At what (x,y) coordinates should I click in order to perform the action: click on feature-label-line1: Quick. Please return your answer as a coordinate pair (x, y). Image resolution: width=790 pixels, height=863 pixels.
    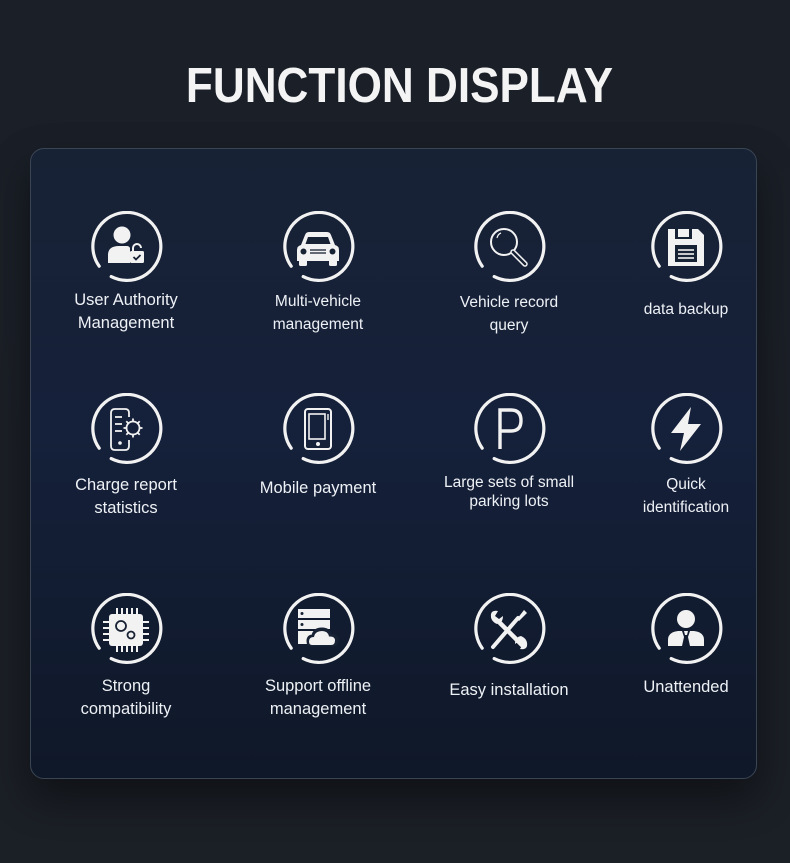
    Looking at the image, I should click on (686, 484).